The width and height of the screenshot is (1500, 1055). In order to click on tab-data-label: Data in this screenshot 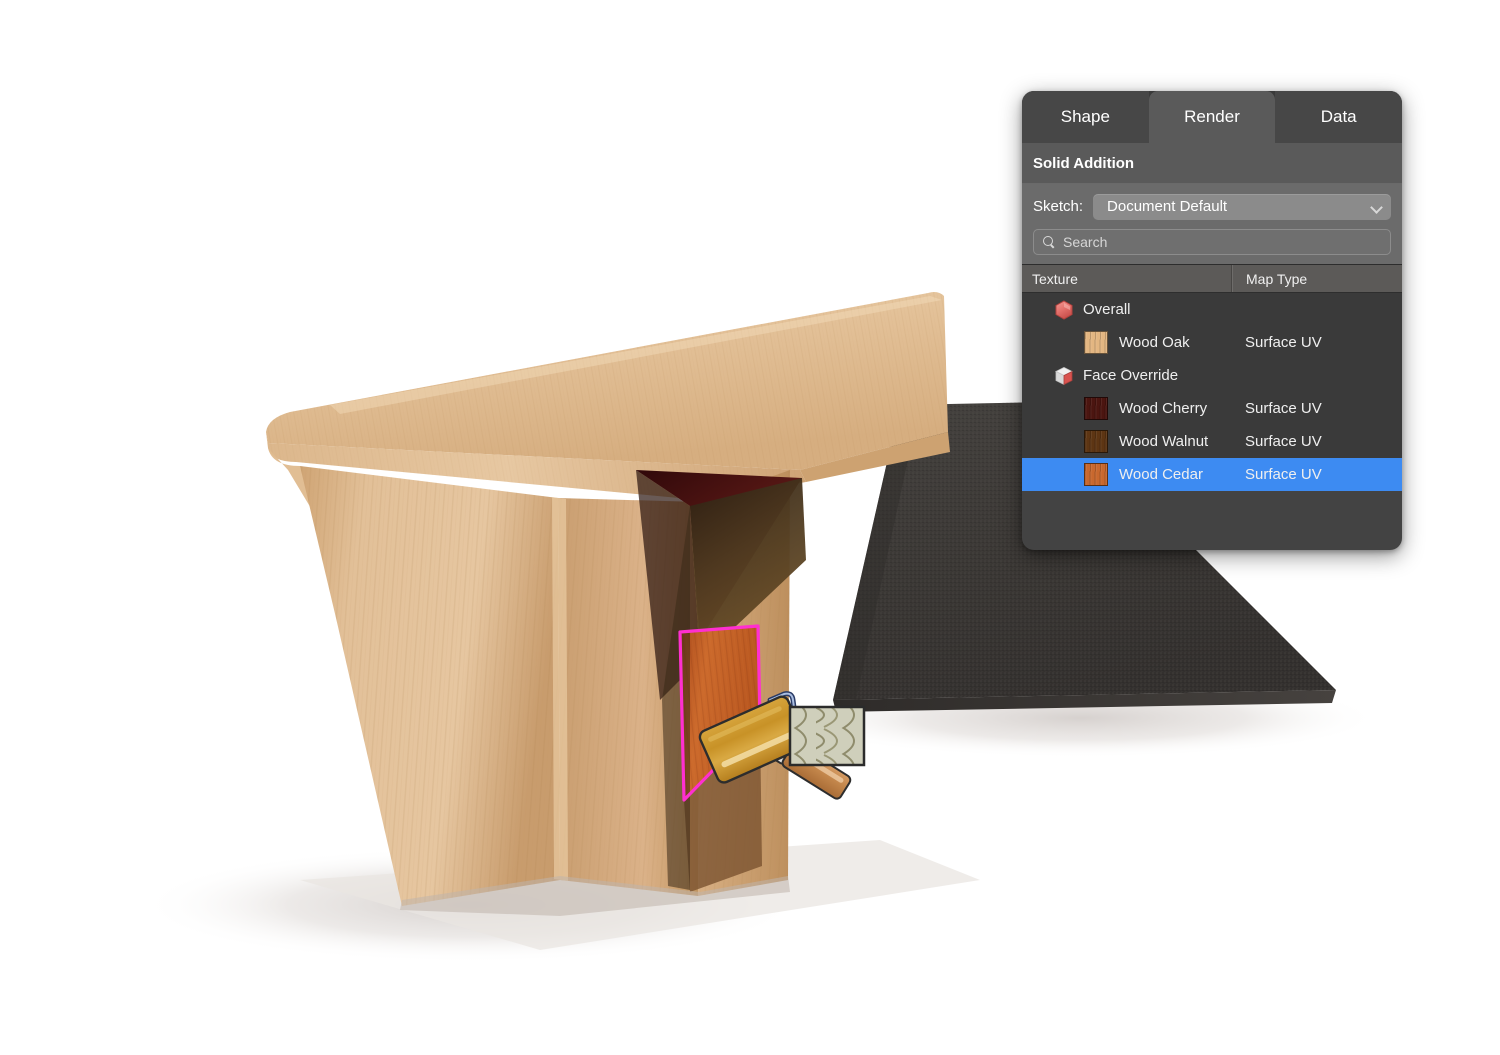, I will do `click(1338, 116)`.